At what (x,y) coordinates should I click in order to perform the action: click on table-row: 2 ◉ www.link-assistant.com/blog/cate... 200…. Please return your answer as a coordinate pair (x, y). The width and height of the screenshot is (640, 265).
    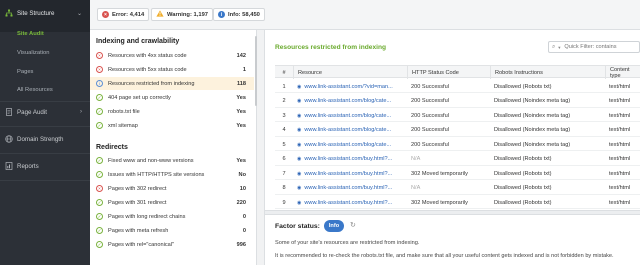
    Looking at the image, I should click on (457, 101).